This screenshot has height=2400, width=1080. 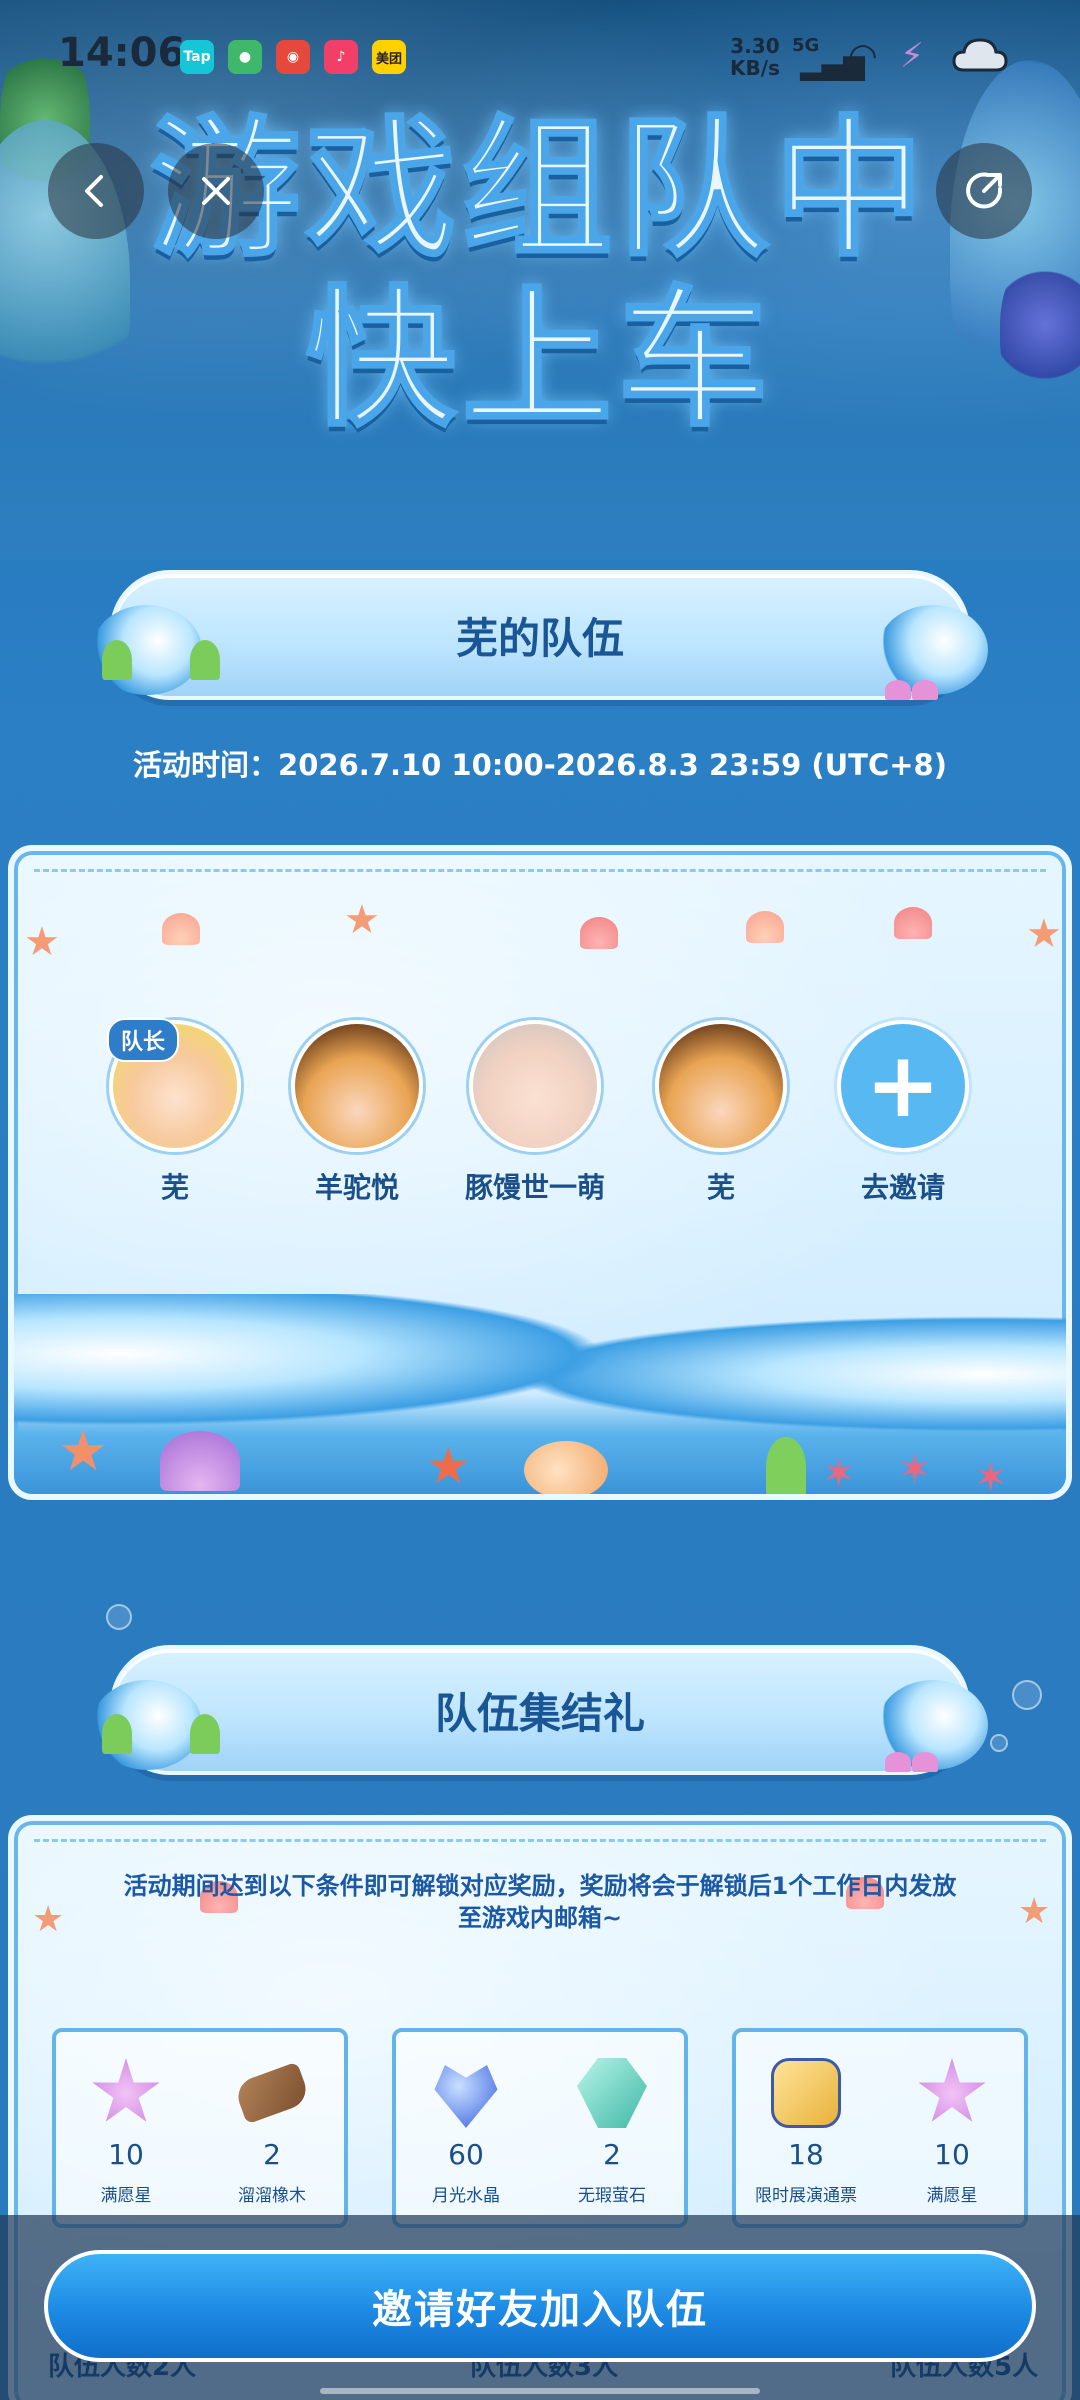 I want to click on plus-icon: +, so click(x=903, y=1086).